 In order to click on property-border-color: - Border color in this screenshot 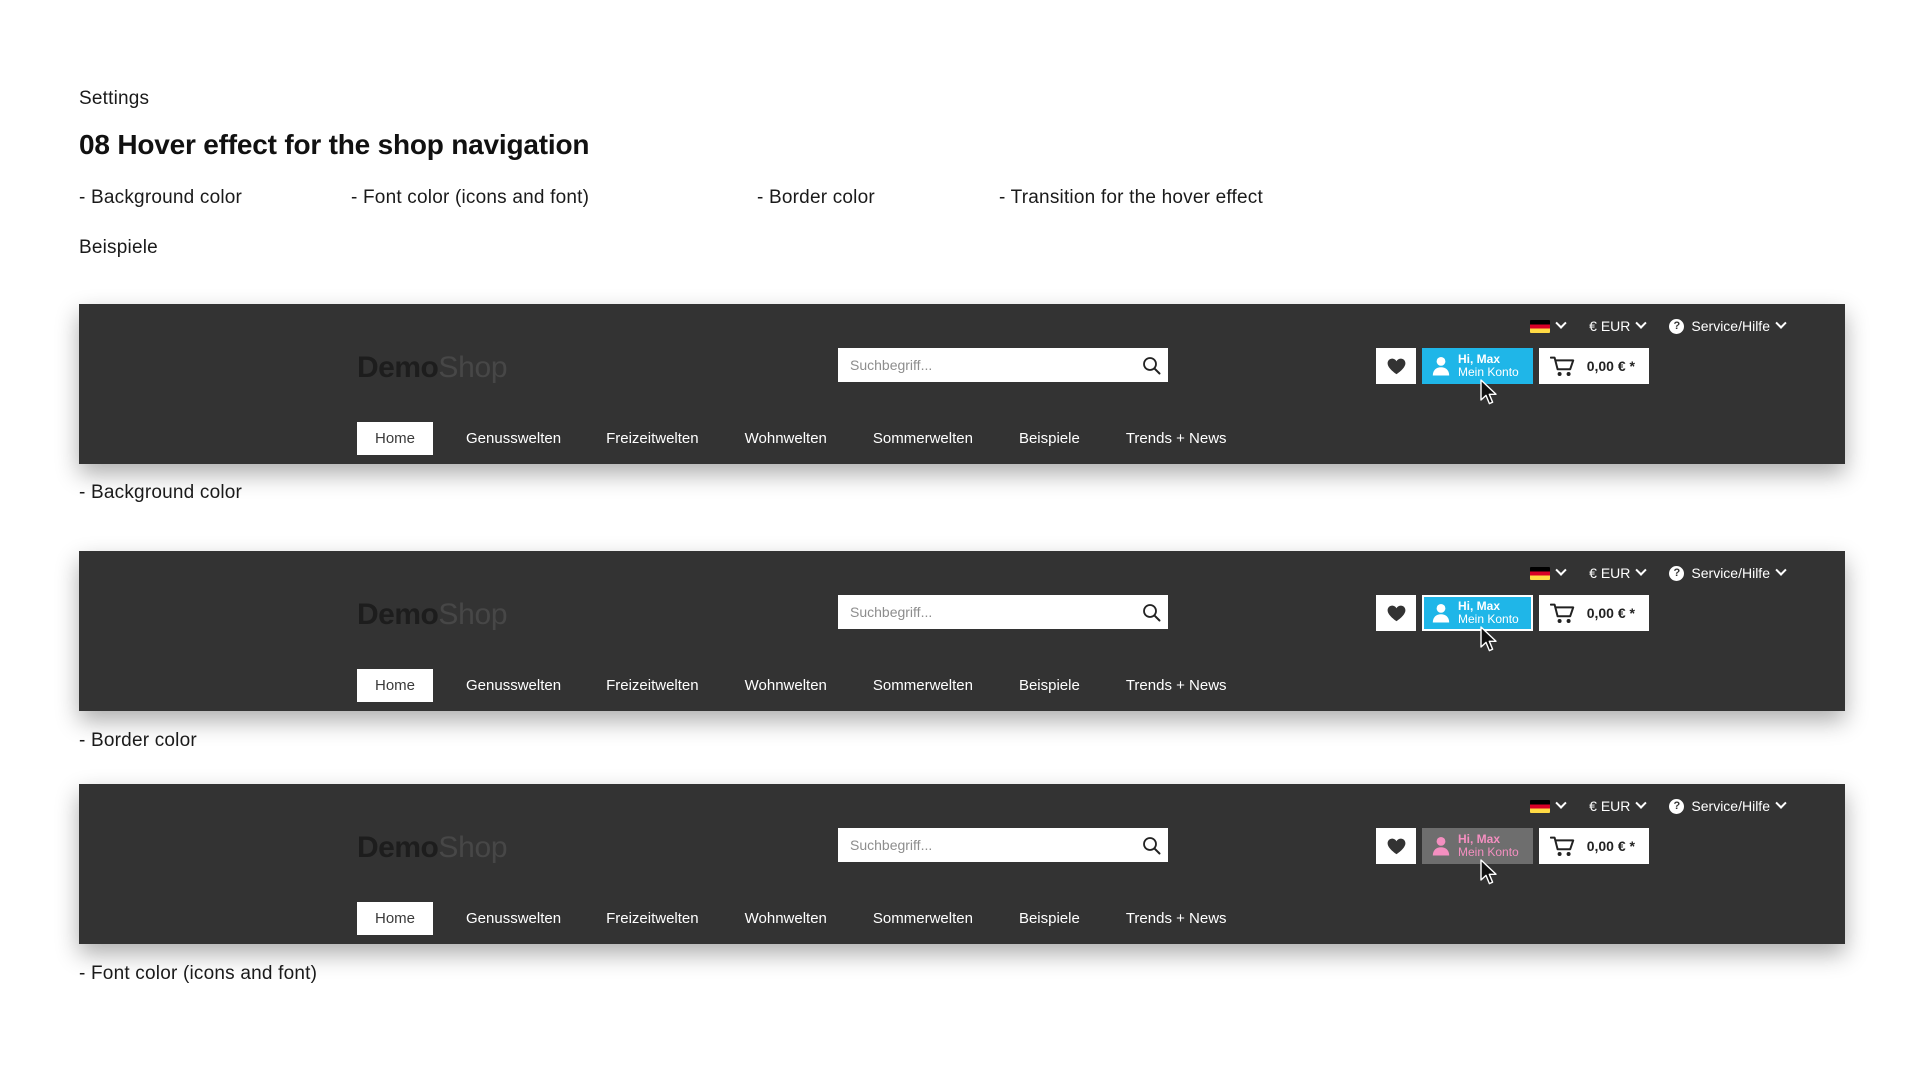, I will do `click(816, 198)`.